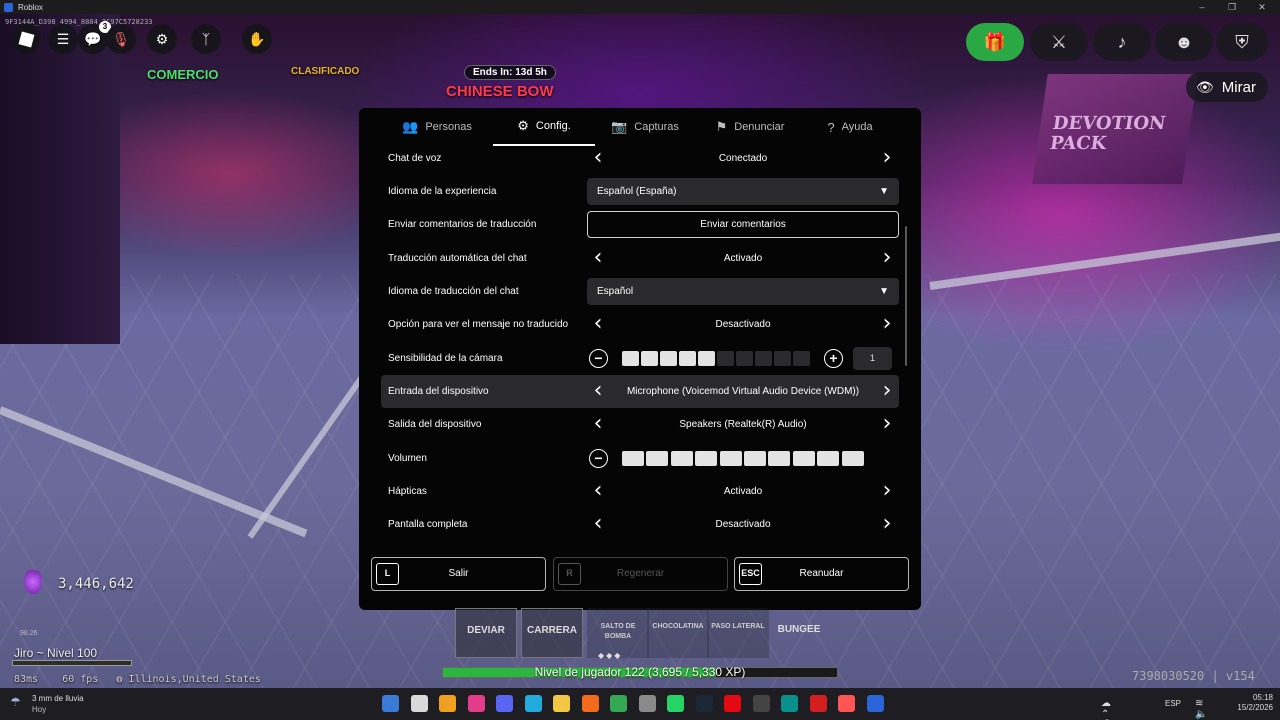  I want to click on close-button: ✕, so click(1262, 7).